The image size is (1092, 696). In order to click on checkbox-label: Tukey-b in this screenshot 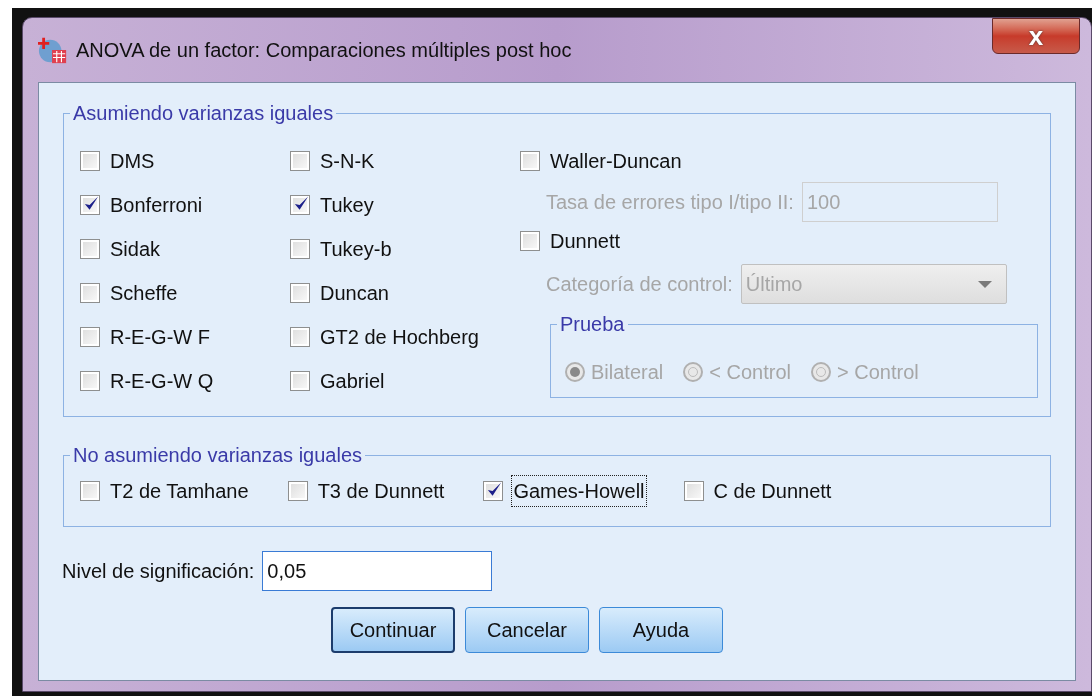, I will do `click(356, 249)`.